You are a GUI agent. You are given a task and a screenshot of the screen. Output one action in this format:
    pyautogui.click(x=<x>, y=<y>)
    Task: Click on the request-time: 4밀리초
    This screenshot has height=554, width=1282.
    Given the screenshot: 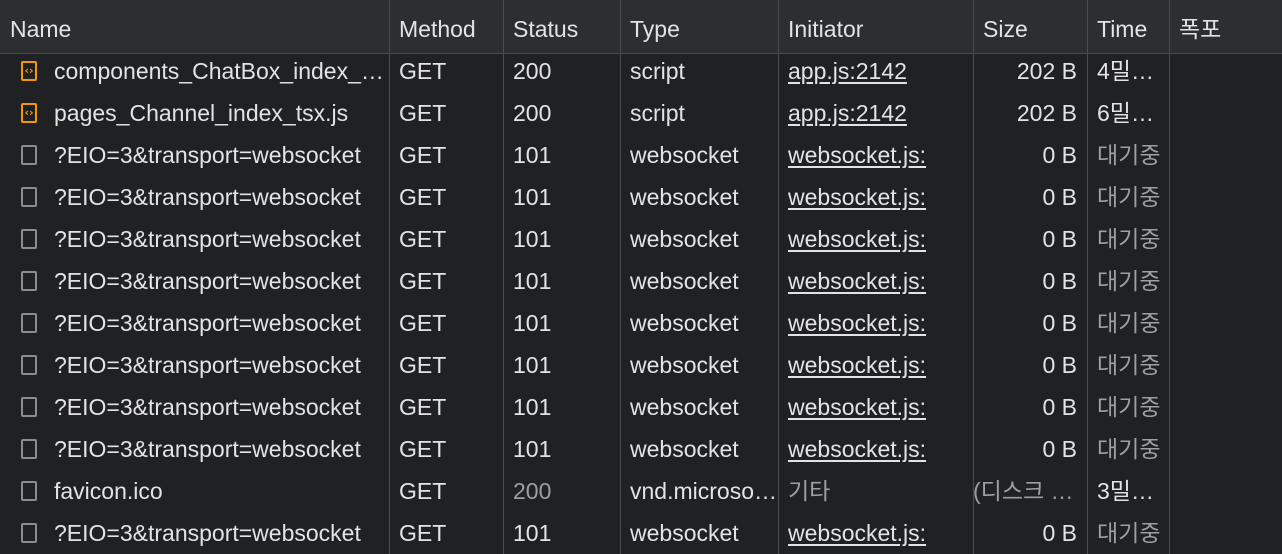 What is the action you would take?
    pyautogui.click(x=1133, y=71)
    